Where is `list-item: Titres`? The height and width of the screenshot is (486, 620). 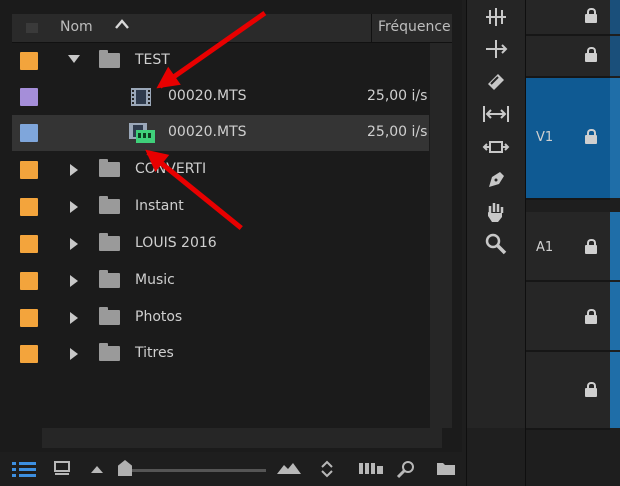
list-item: Titres is located at coordinates (220, 354).